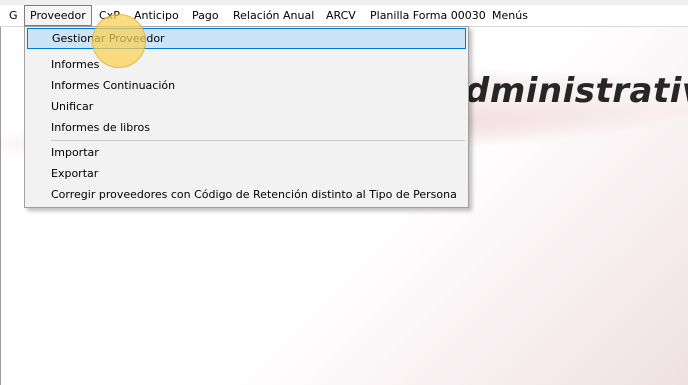 The width and height of the screenshot is (688, 385). I want to click on background-banner-text: dministrativ, so click(576, 91).